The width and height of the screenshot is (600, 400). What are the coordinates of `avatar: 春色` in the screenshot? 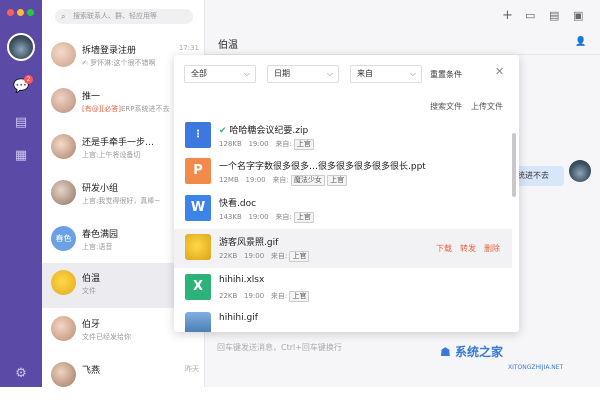 It's located at (63, 238).